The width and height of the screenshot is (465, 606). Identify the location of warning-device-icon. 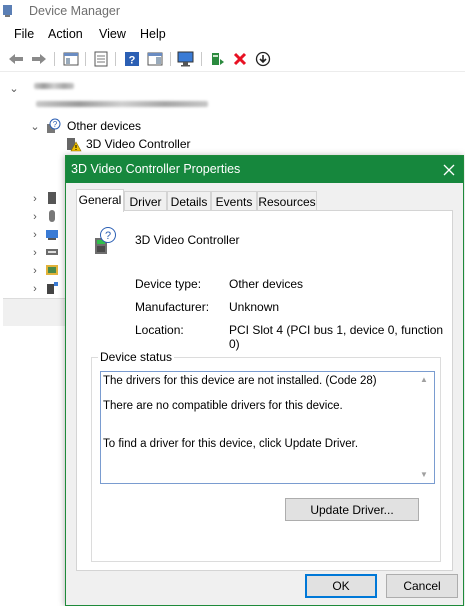
(74, 144).